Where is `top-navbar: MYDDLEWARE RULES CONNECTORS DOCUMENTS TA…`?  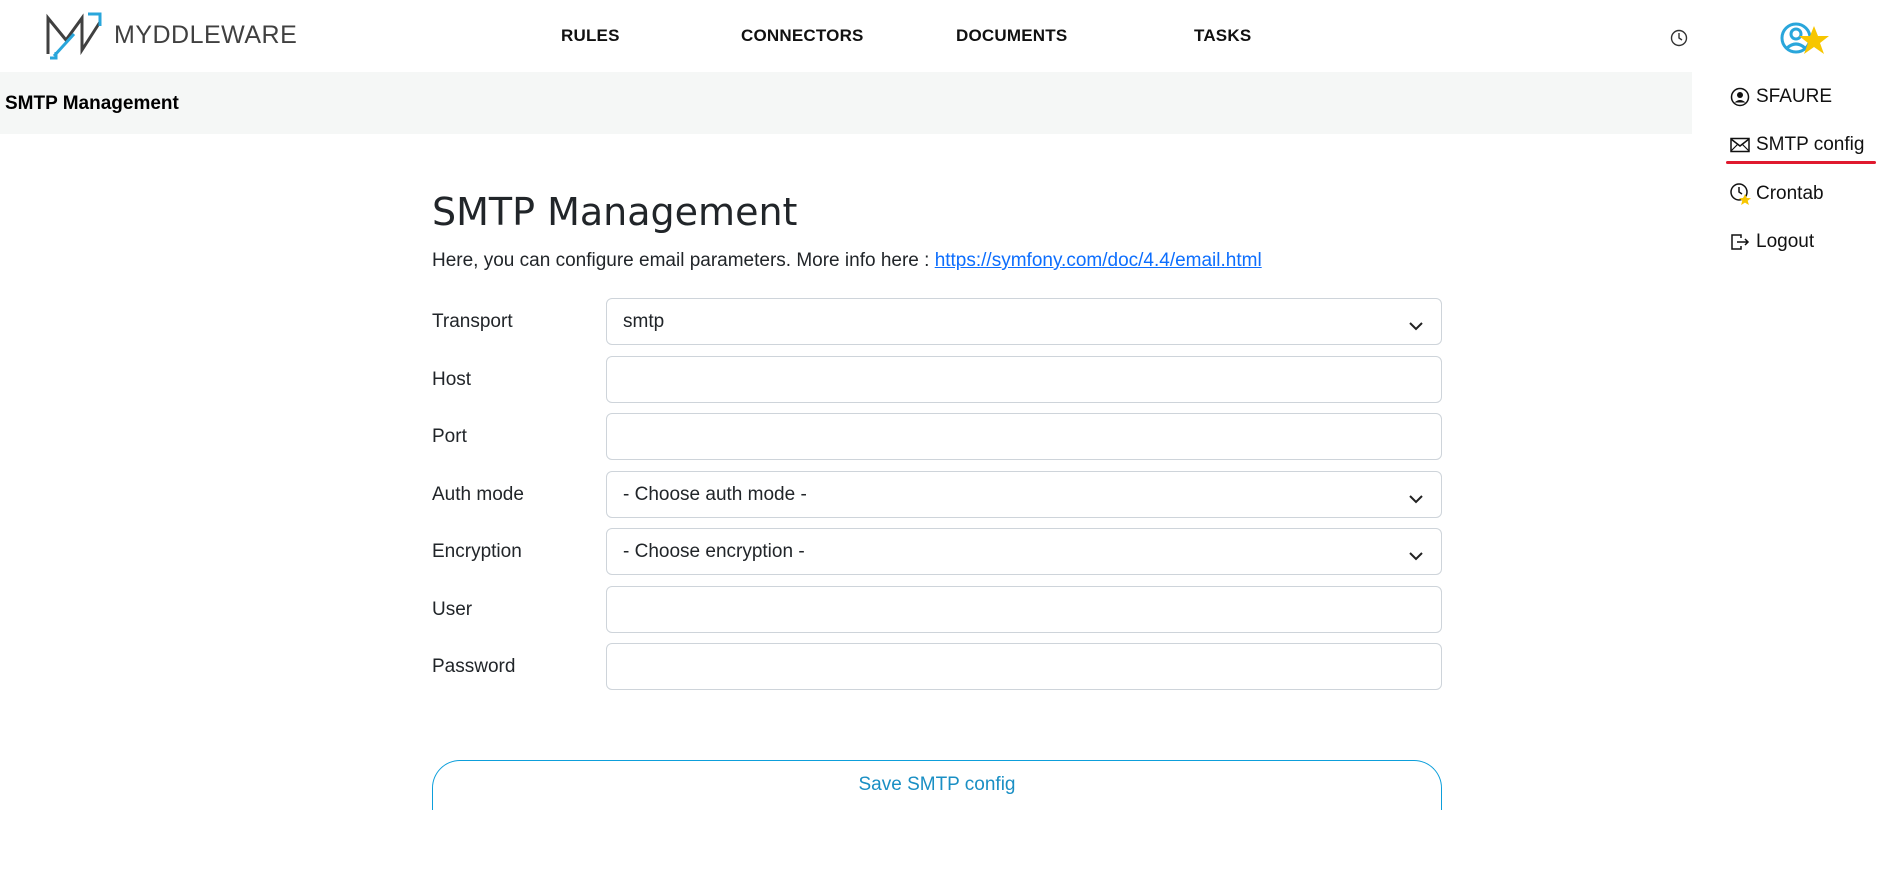
top-navbar: MYDDLEWARE RULES CONNECTORS DOCUMENTS TA… is located at coordinates (943, 36).